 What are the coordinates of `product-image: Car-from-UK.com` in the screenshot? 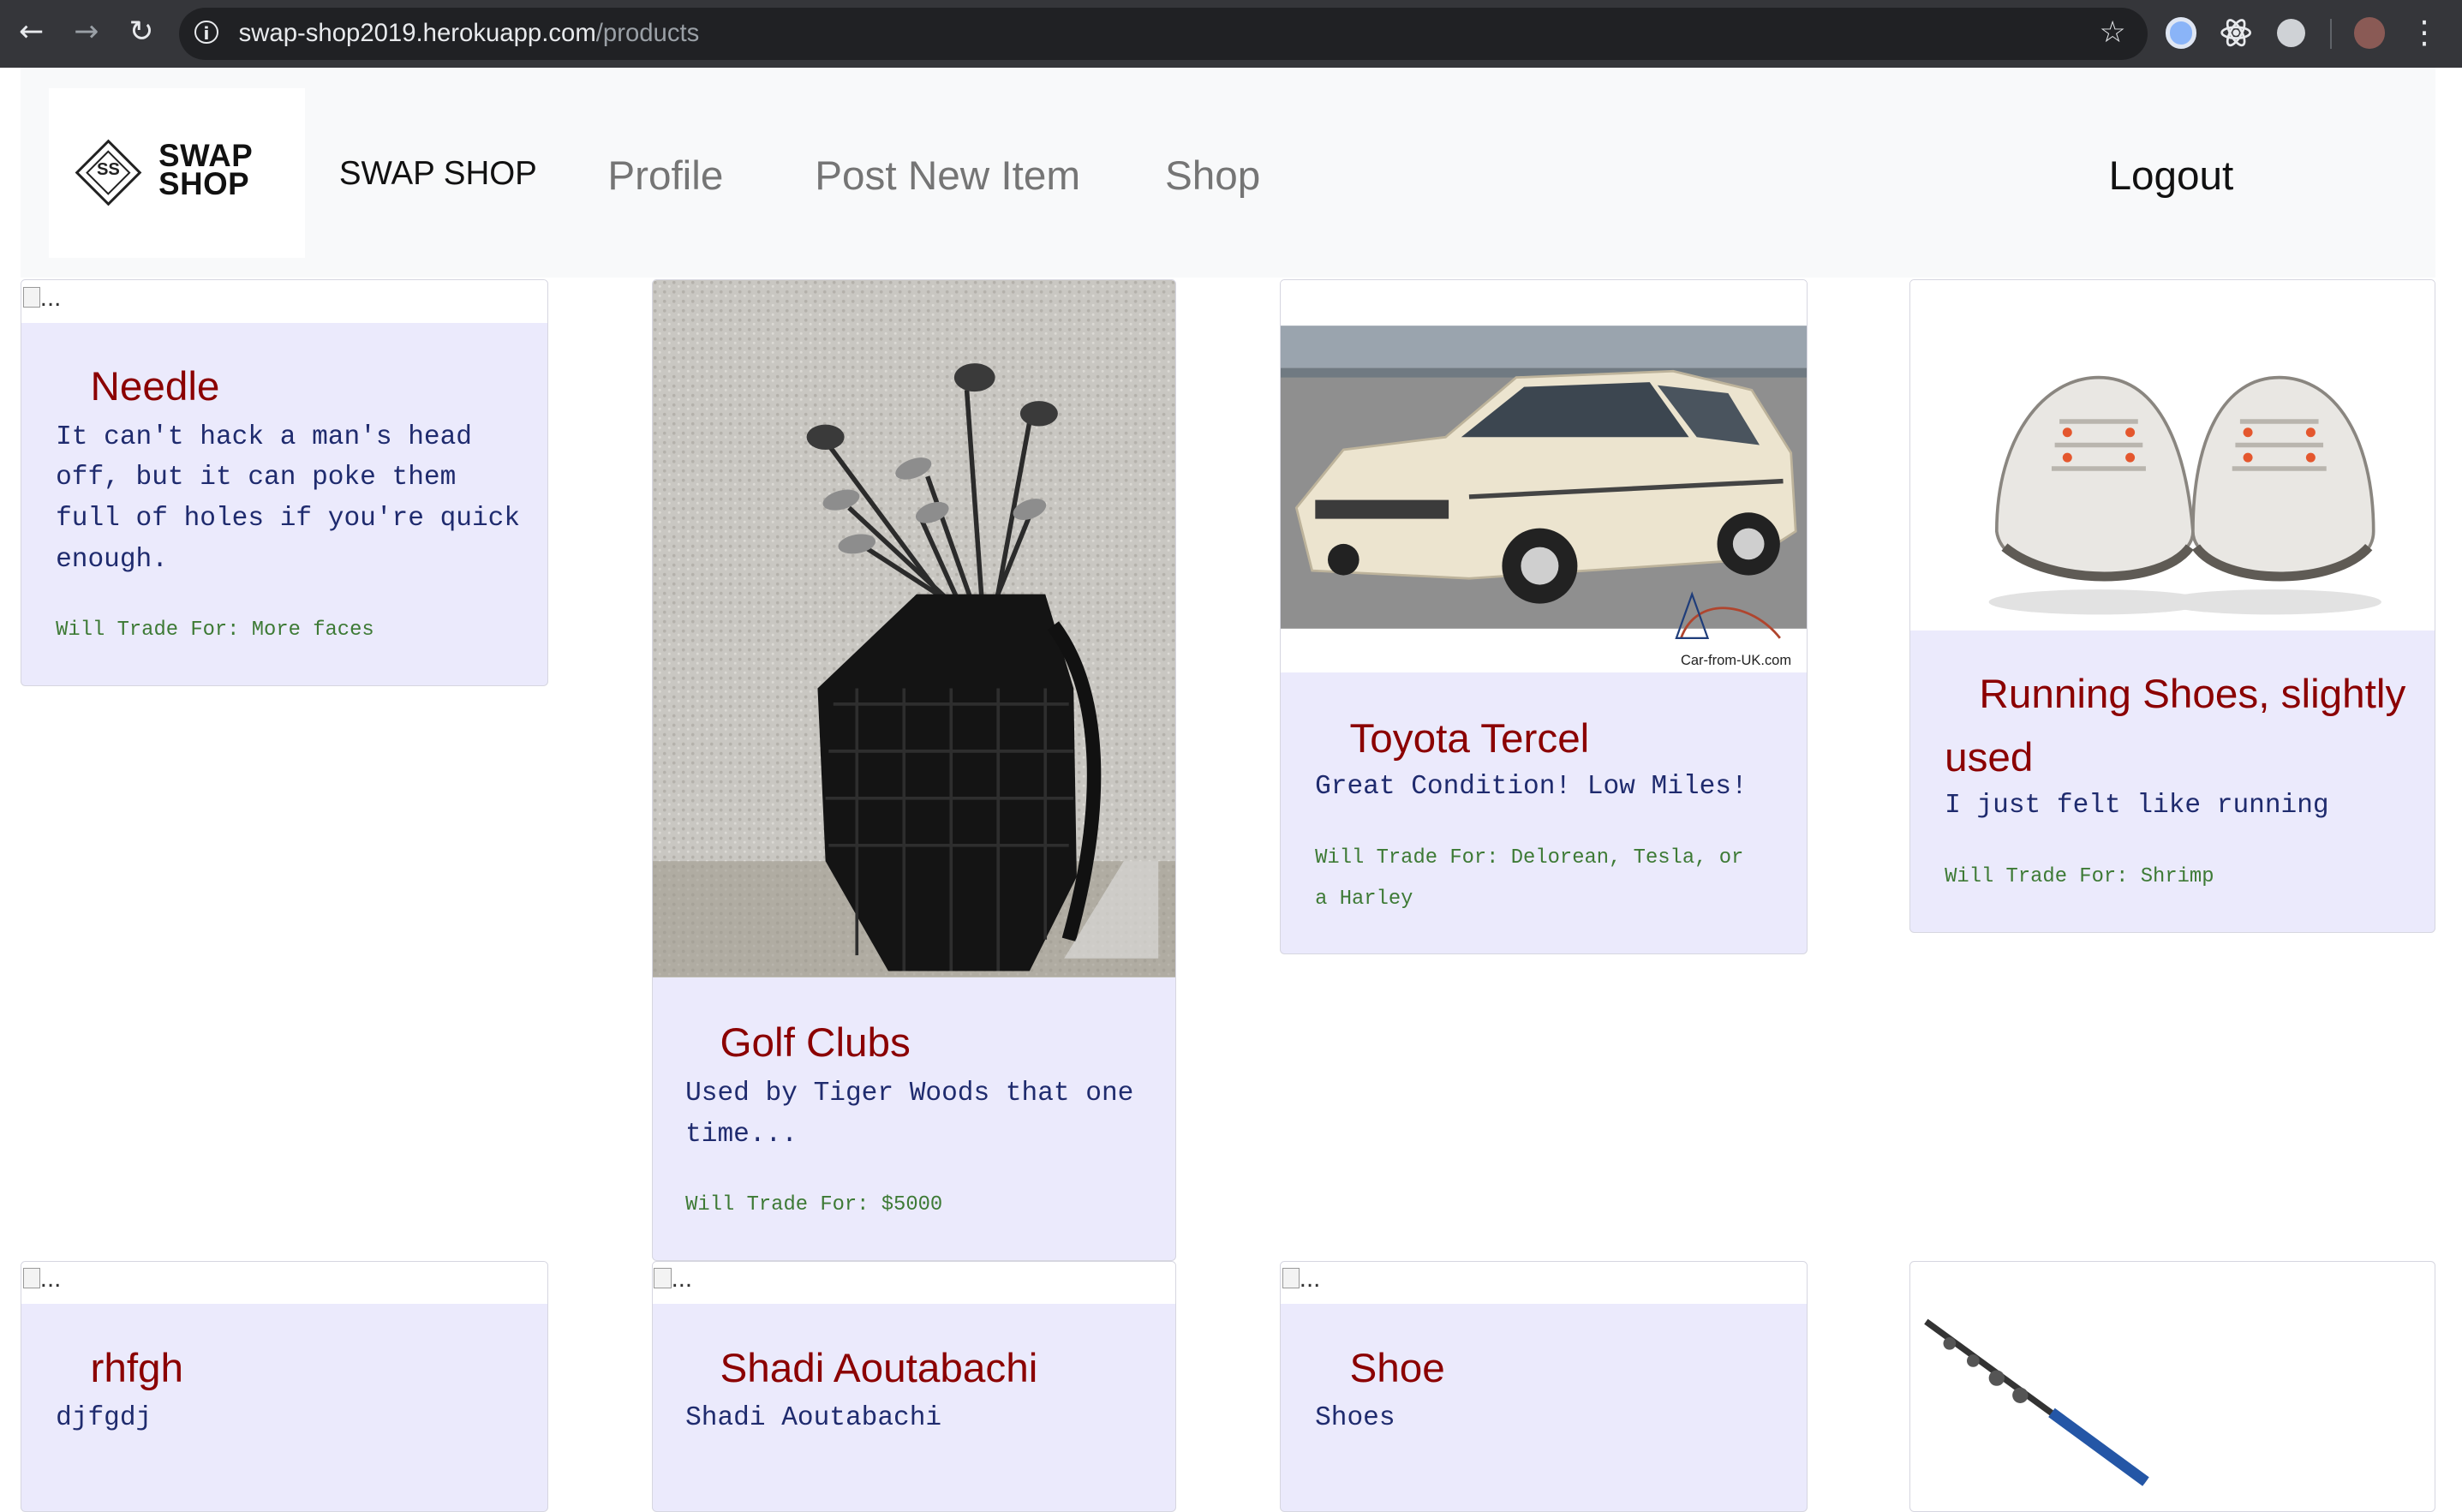 It's located at (1543, 477).